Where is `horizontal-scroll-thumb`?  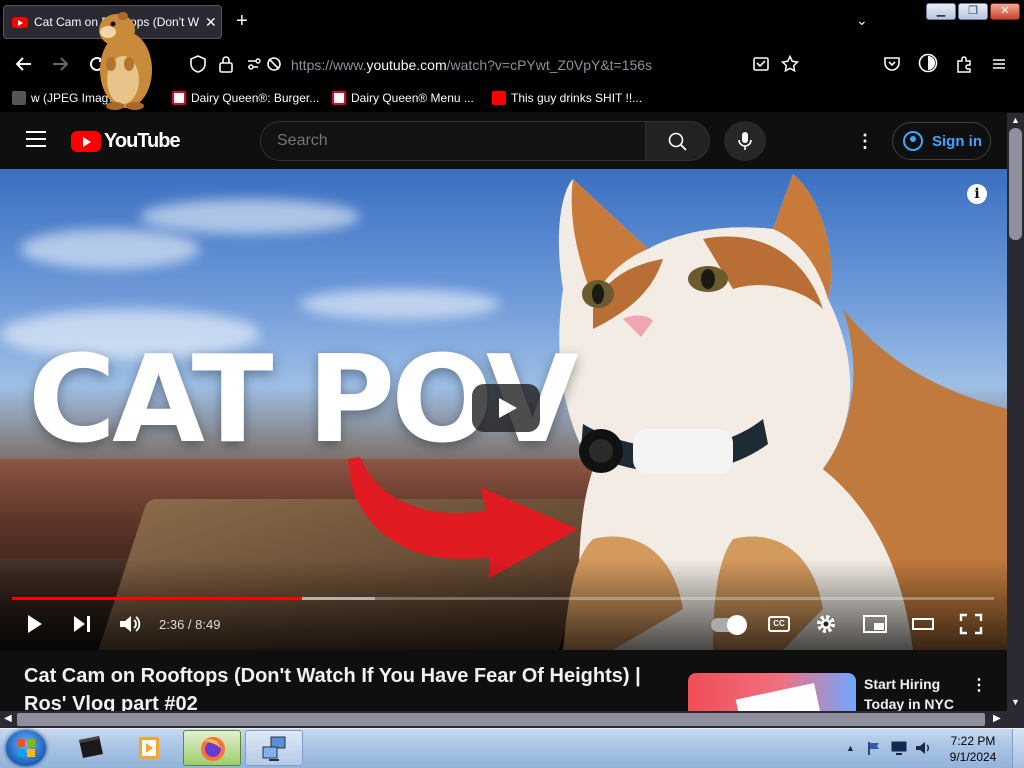
horizontal-scroll-thumb is located at coordinates (501, 719).